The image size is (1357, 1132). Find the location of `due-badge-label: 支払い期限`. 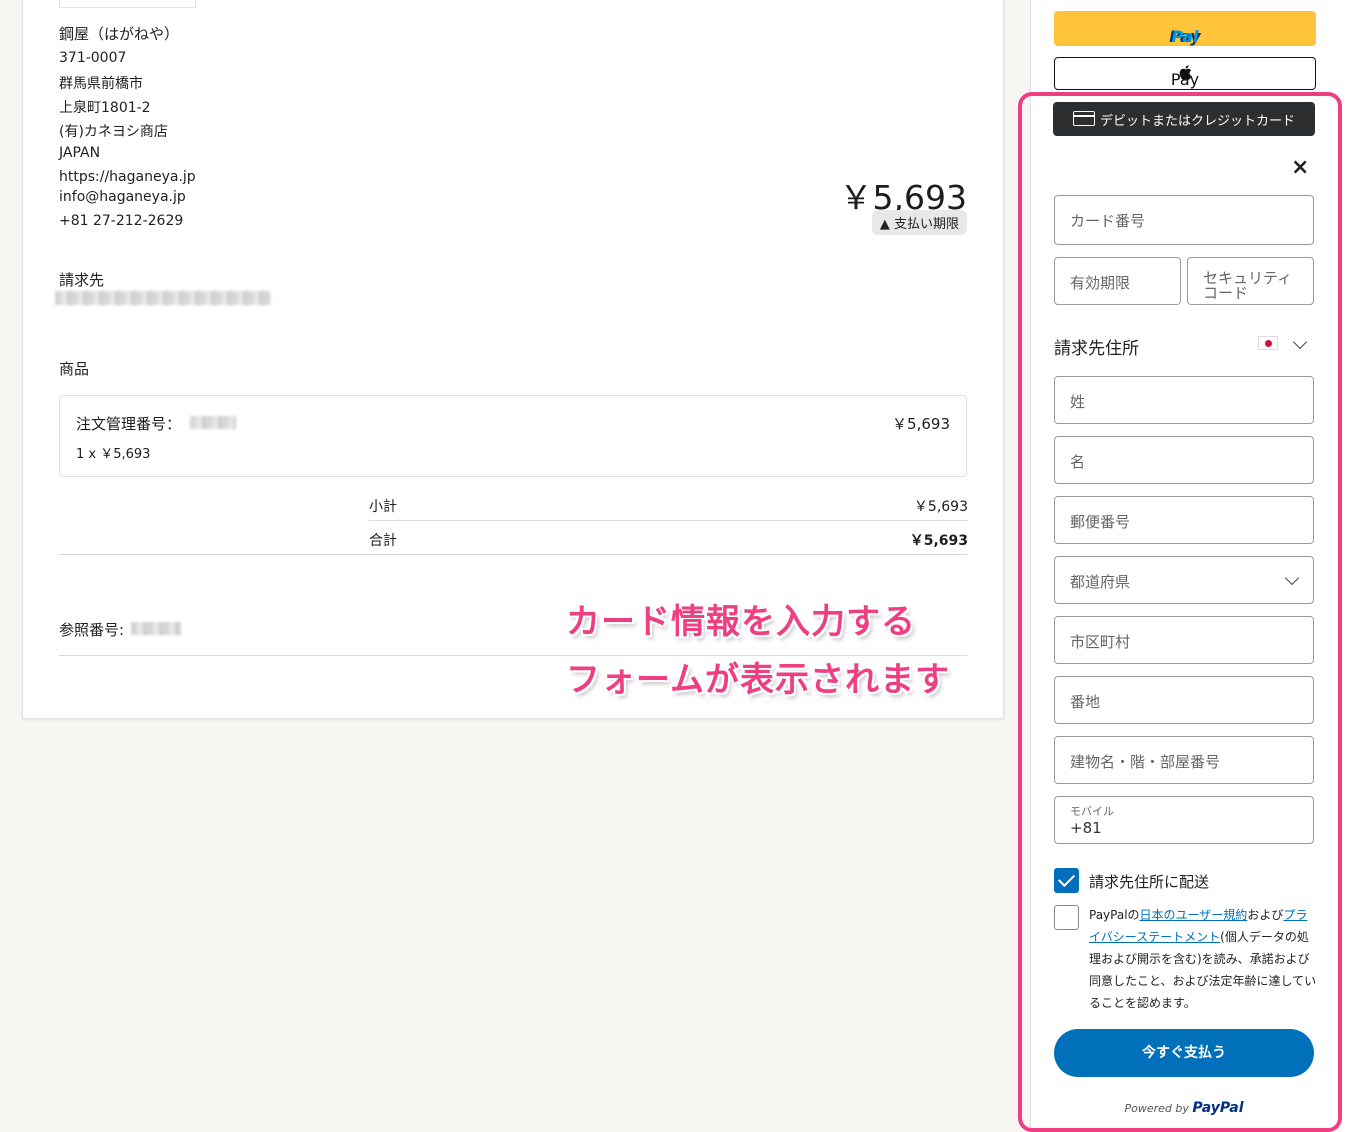

due-badge-label: 支払い期限 is located at coordinates (926, 224).